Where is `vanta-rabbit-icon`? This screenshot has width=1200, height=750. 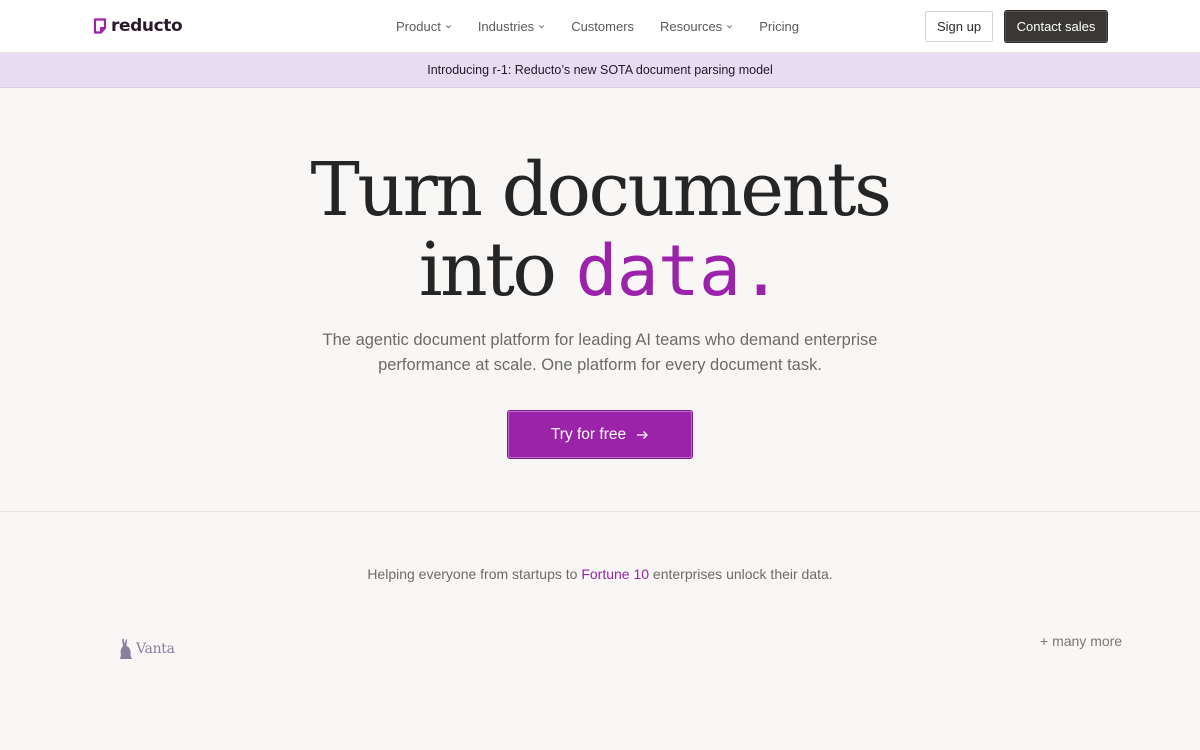 vanta-rabbit-icon is located at coordinates (126, 648).